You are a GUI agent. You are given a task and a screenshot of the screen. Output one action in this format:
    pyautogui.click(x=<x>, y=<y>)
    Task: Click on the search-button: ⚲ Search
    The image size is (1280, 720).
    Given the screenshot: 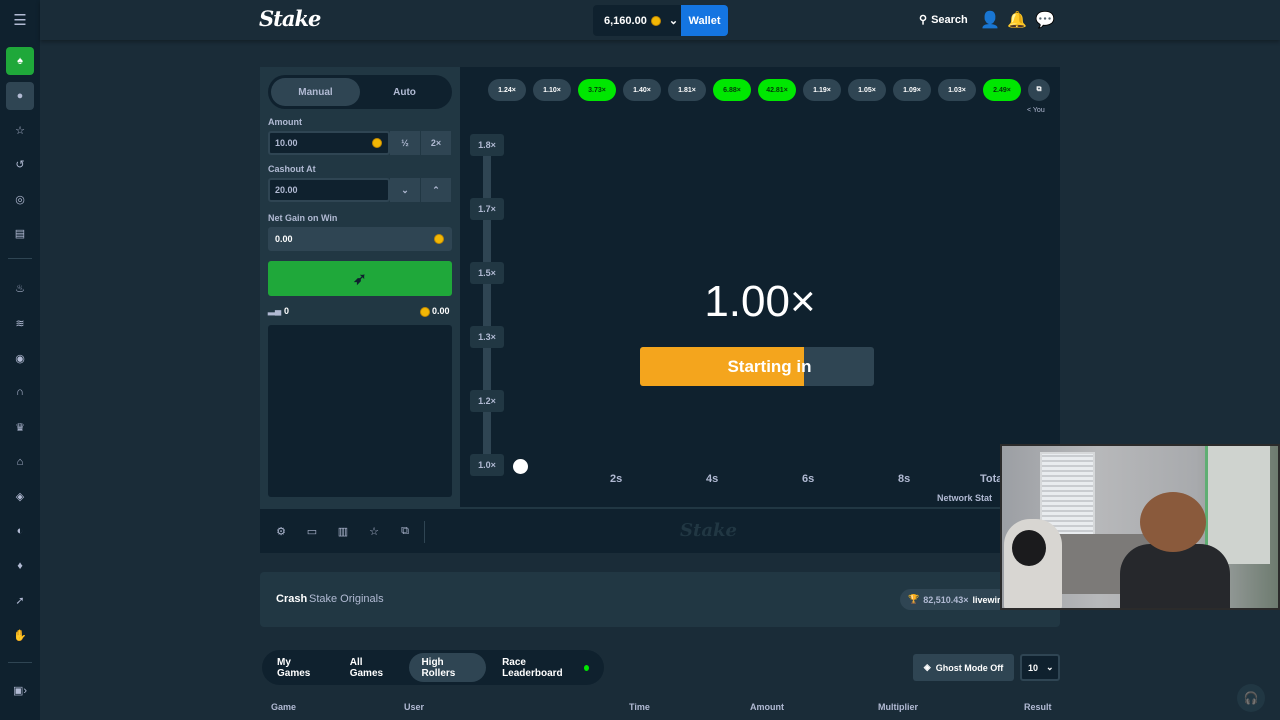 What is the action you would take?
    pyautogui.click(x=943, y=20)
    